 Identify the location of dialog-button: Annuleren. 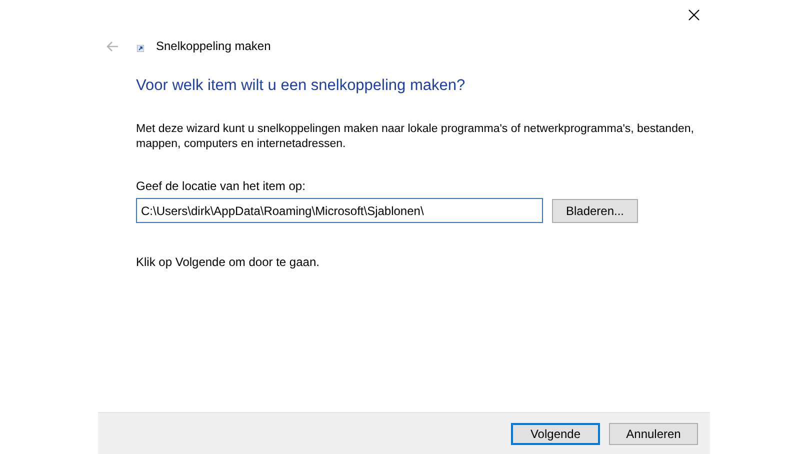
(653, 433).